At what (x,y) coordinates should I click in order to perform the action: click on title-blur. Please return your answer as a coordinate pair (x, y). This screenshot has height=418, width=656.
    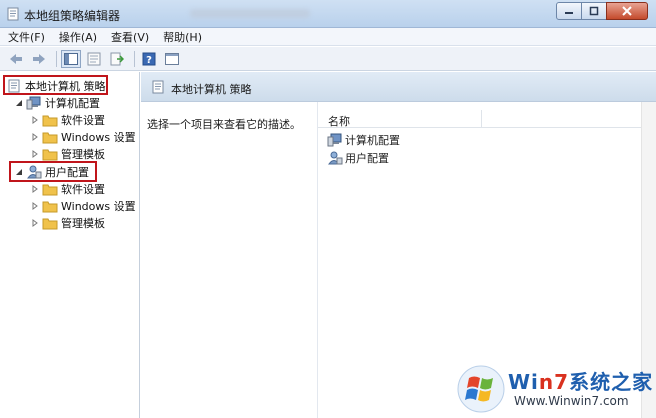
    Looking at the image, I should click on (250, 13).